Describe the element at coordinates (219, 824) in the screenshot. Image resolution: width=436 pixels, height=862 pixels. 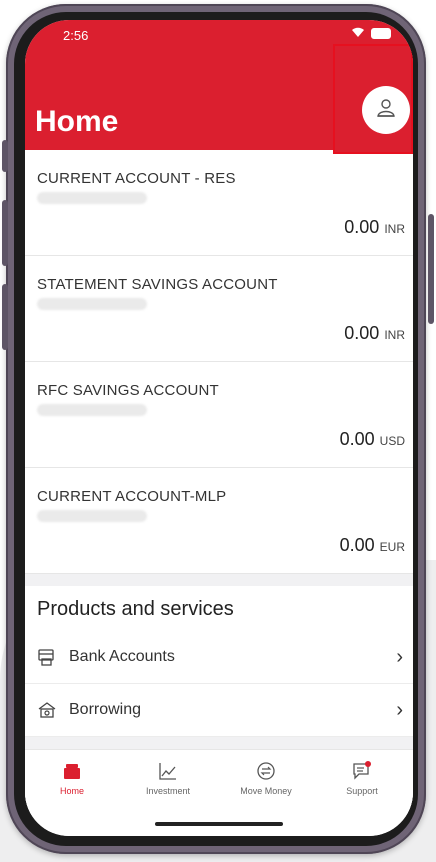
I see `home-indicator` at that location.